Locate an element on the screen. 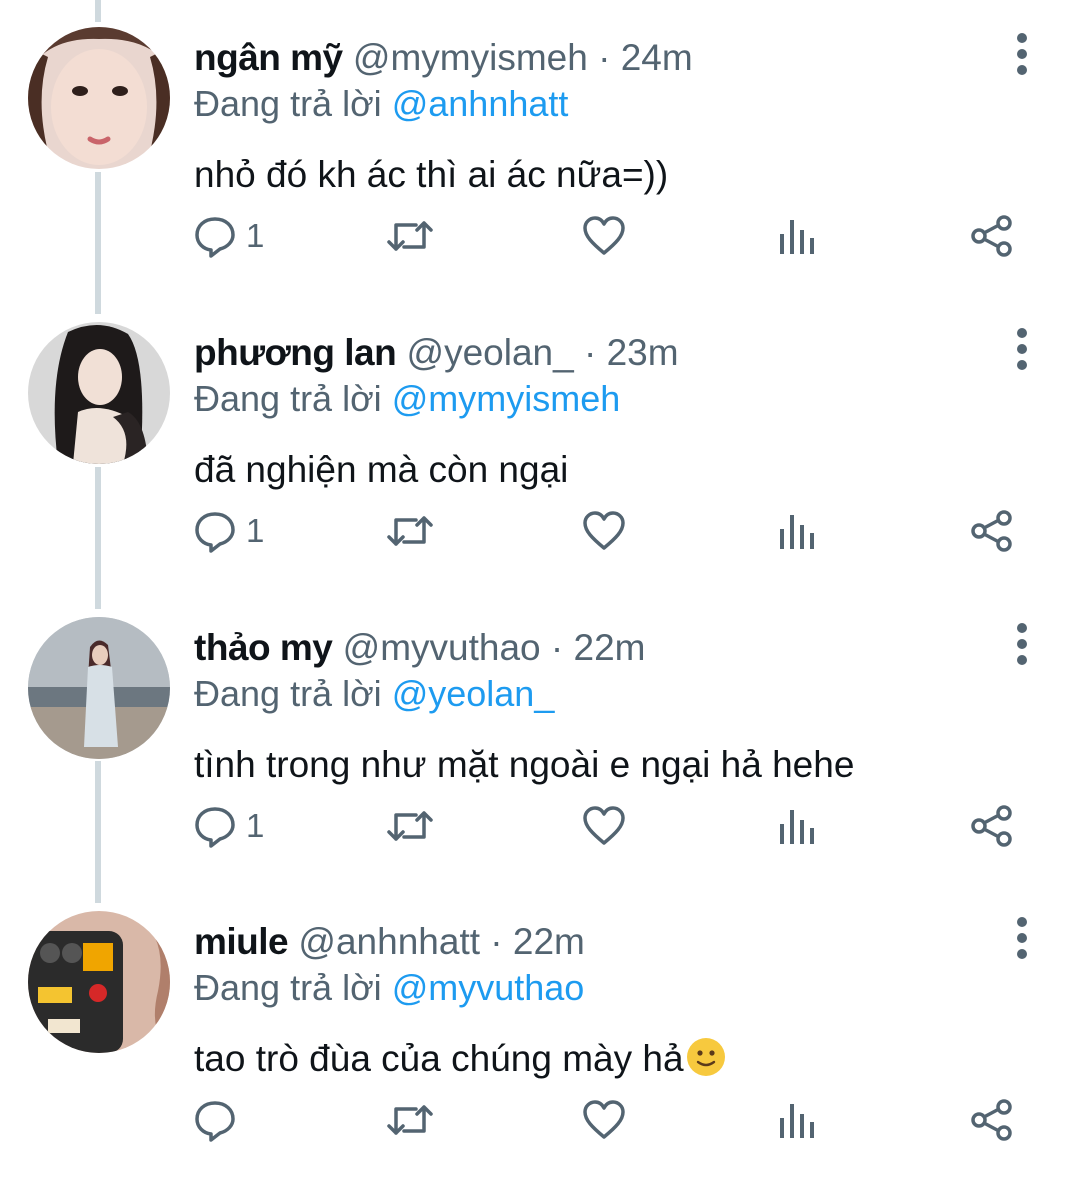  tweet-text: đã nghiện mà còn ngại is located at coordinates (381, 469).